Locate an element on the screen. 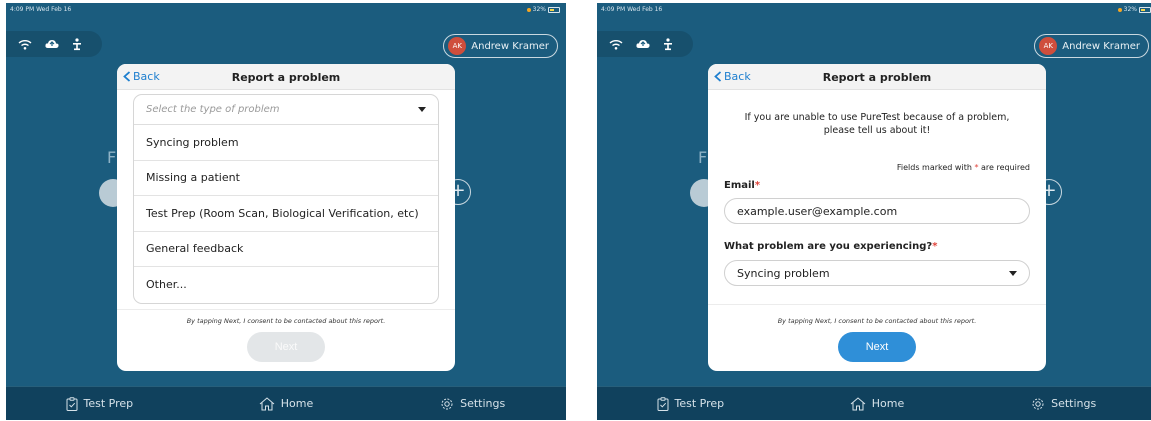 Image resolution: width=1151 pixels, height=421 pixels. dropdown-option-missing-patient: Missing a patient is located at coordinates (286, 178).